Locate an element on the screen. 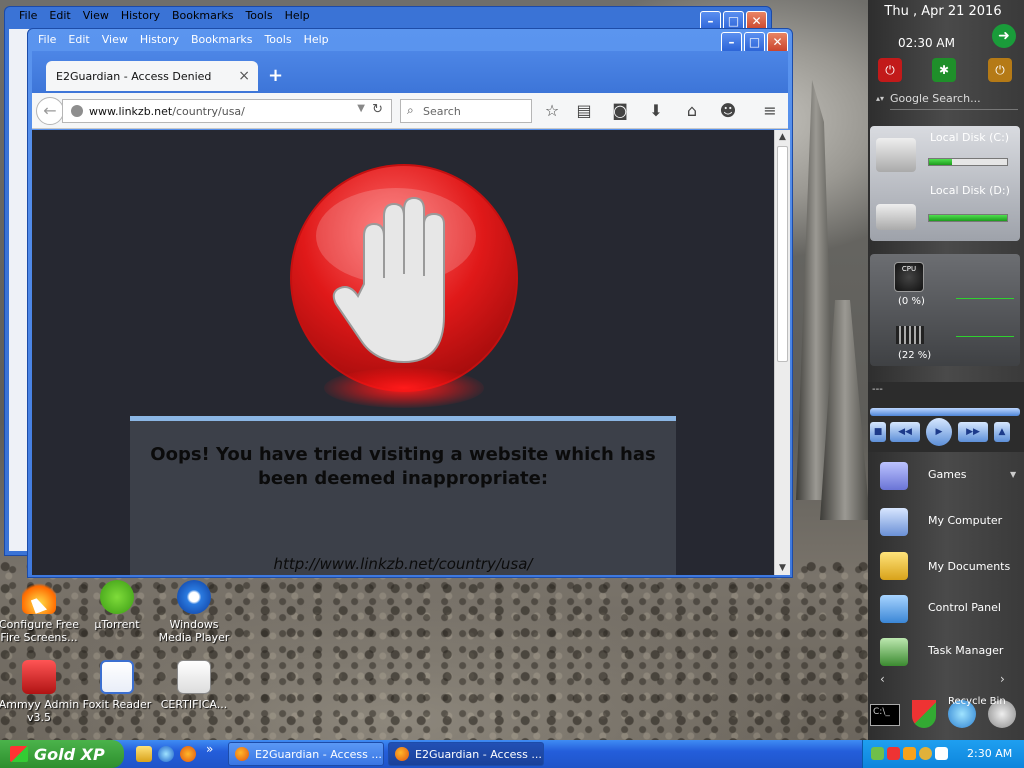 Image resolution: width=1024 pixels, height=768 pixels. close-button: ✕ is located at coordinates (777, 42).